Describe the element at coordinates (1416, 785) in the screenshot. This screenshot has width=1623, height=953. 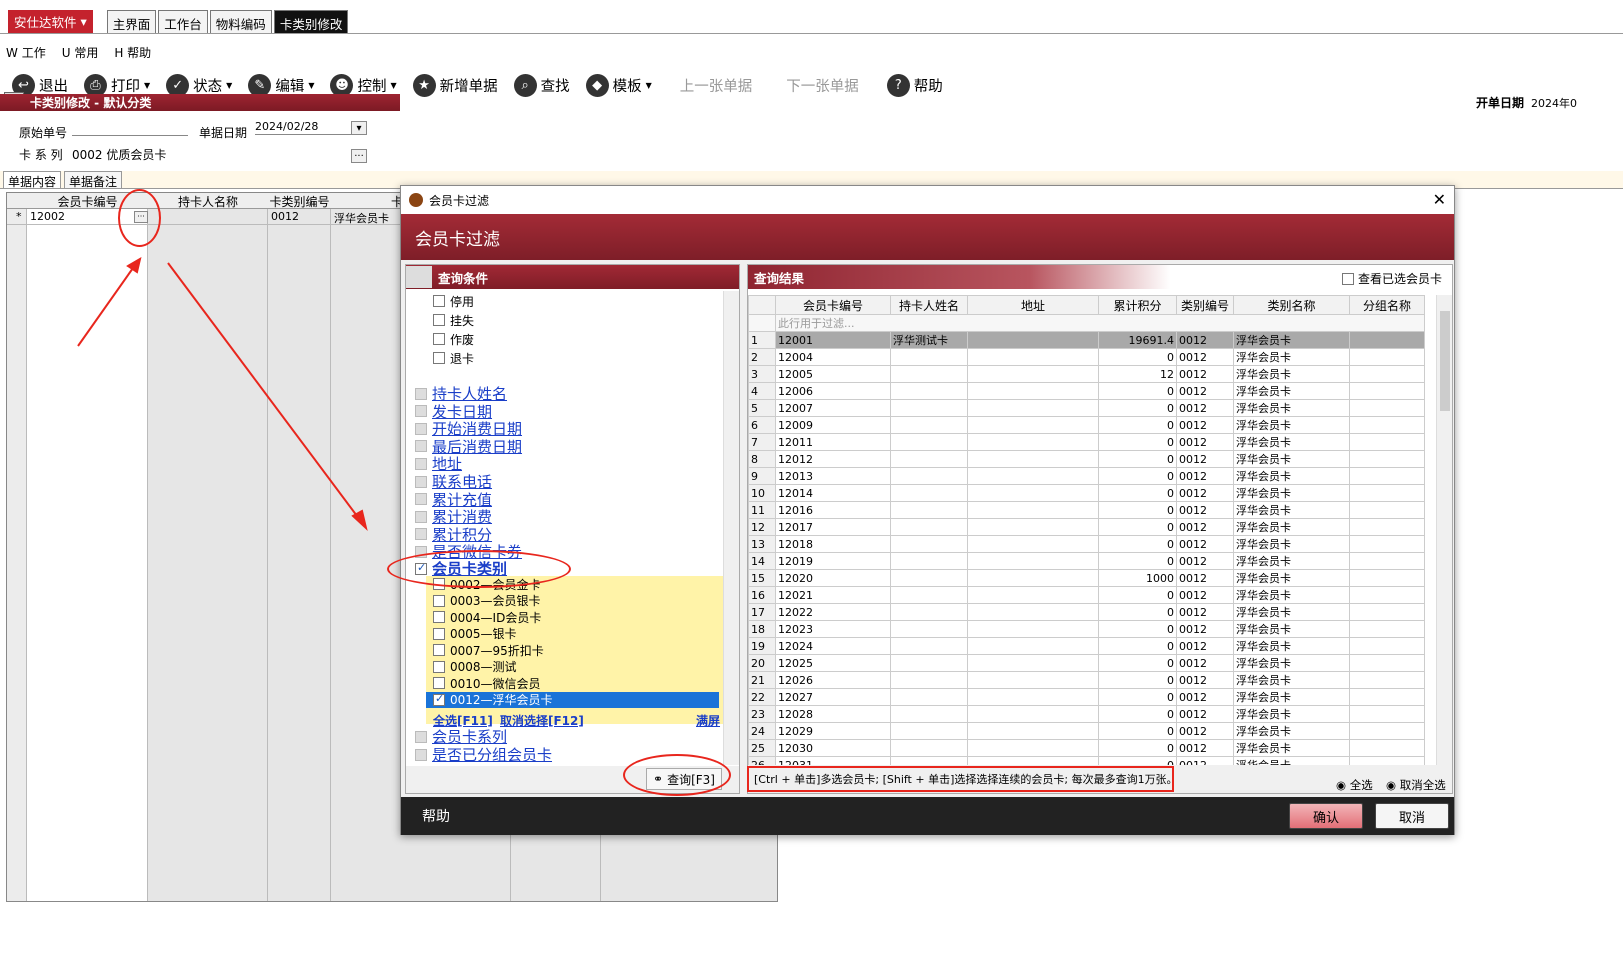
I see `cancel-all-radio: ◉ 取消全选` at that location.